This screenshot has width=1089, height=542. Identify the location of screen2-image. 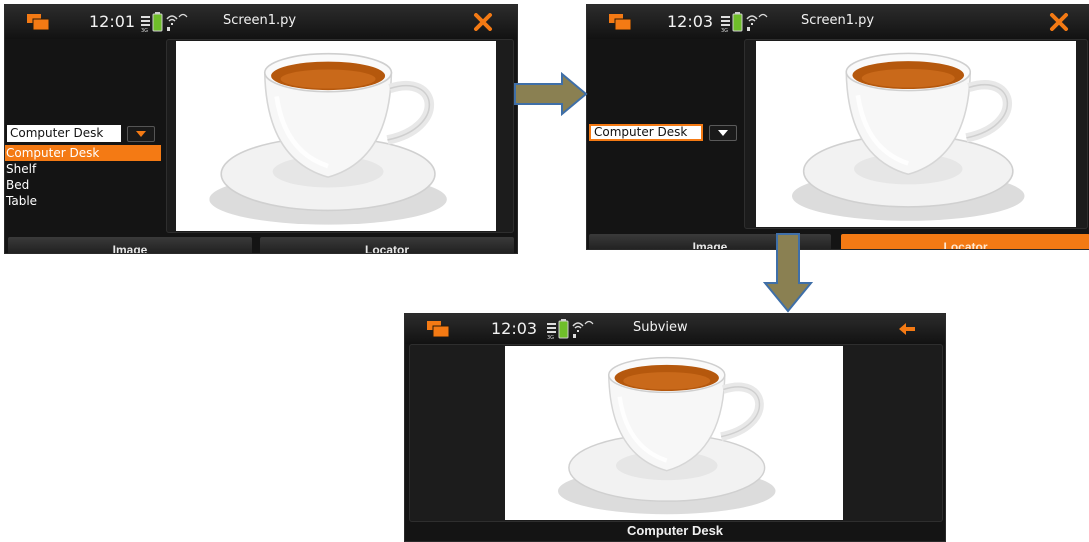
(916, 134).